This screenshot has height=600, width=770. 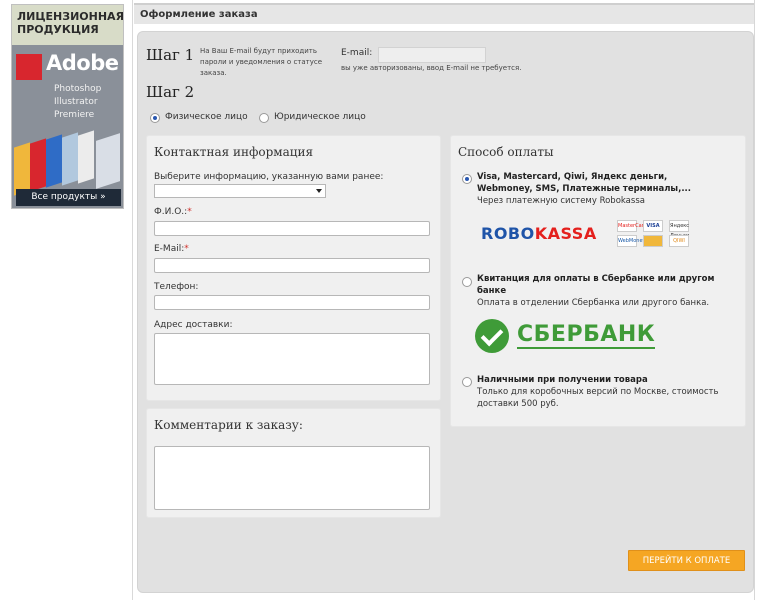 I want to click on section-title: Оформление заказа, so click(x=444, y=13).